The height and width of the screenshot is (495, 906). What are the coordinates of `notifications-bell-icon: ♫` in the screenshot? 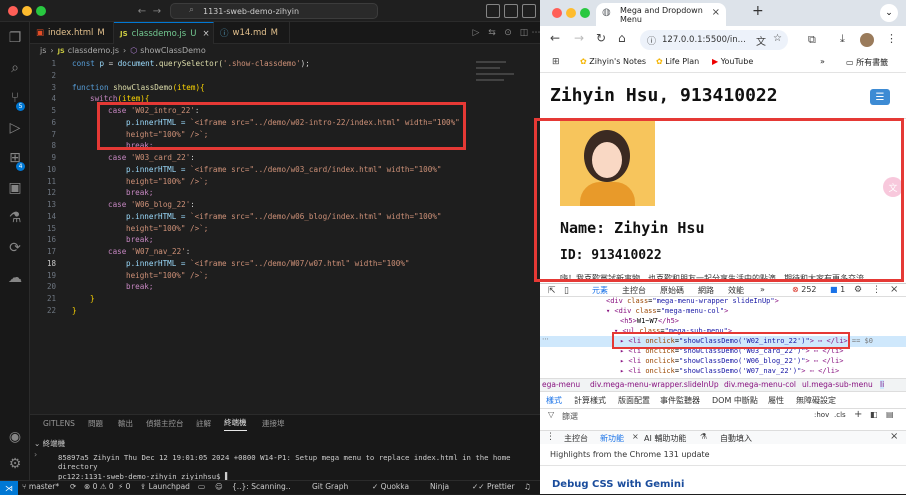 It's located at (527, 486).